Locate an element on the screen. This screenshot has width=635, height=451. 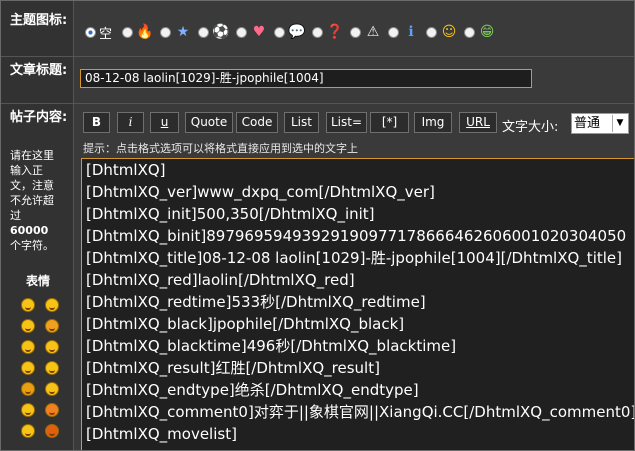
note-line: 请在这里 is located at coordinates (32, 155).